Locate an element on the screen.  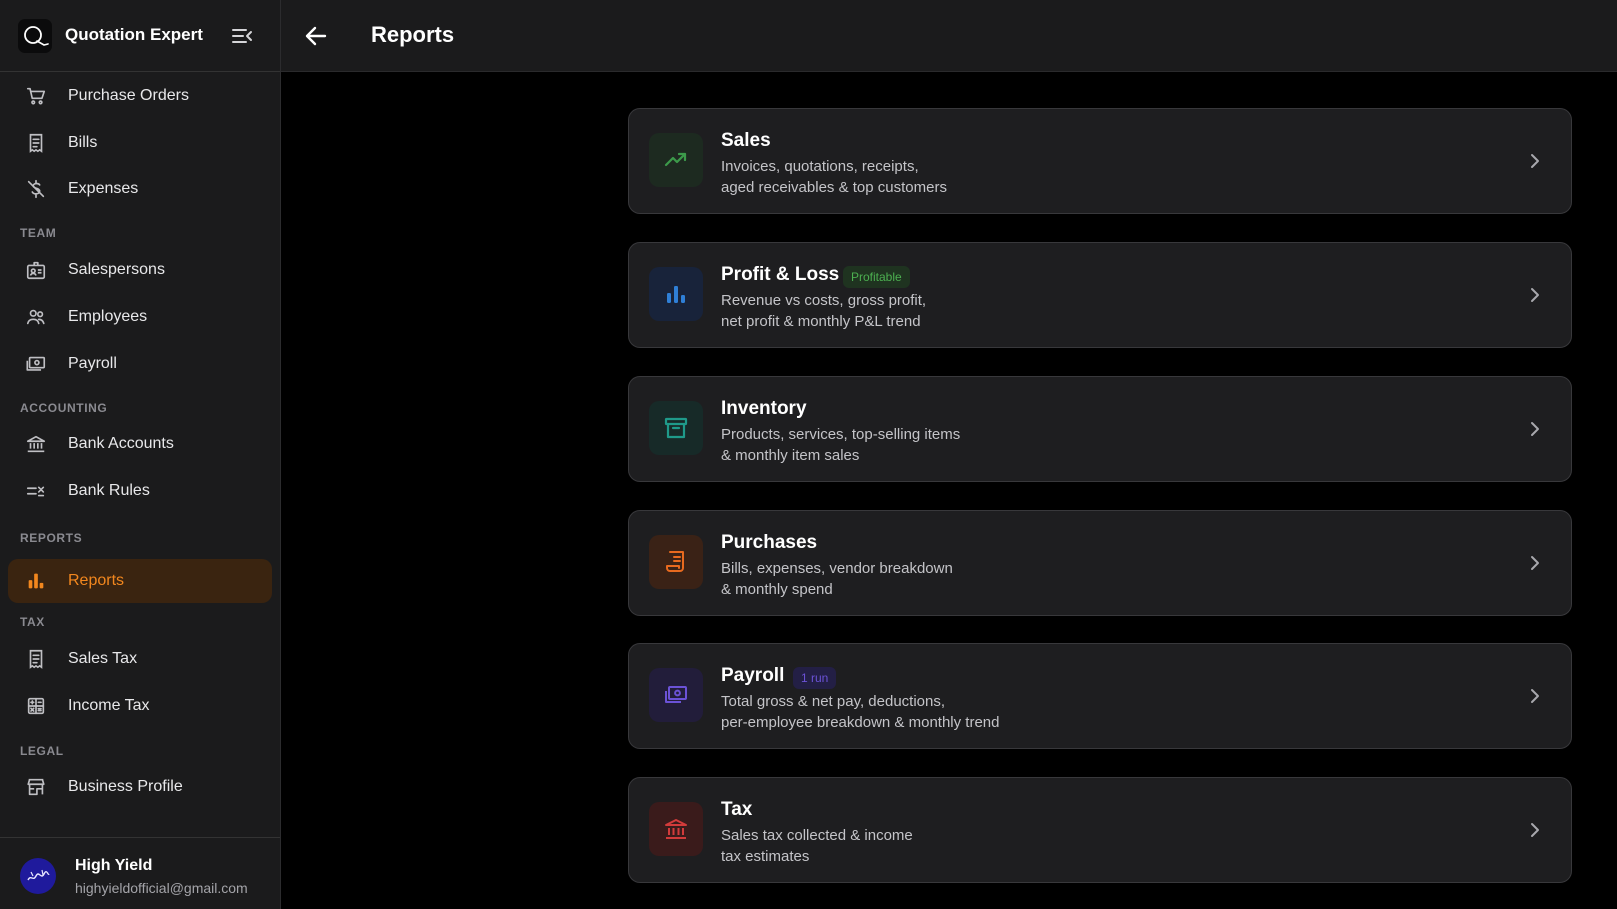
section-label-tax: TAX is located at coordinates (32, 622).